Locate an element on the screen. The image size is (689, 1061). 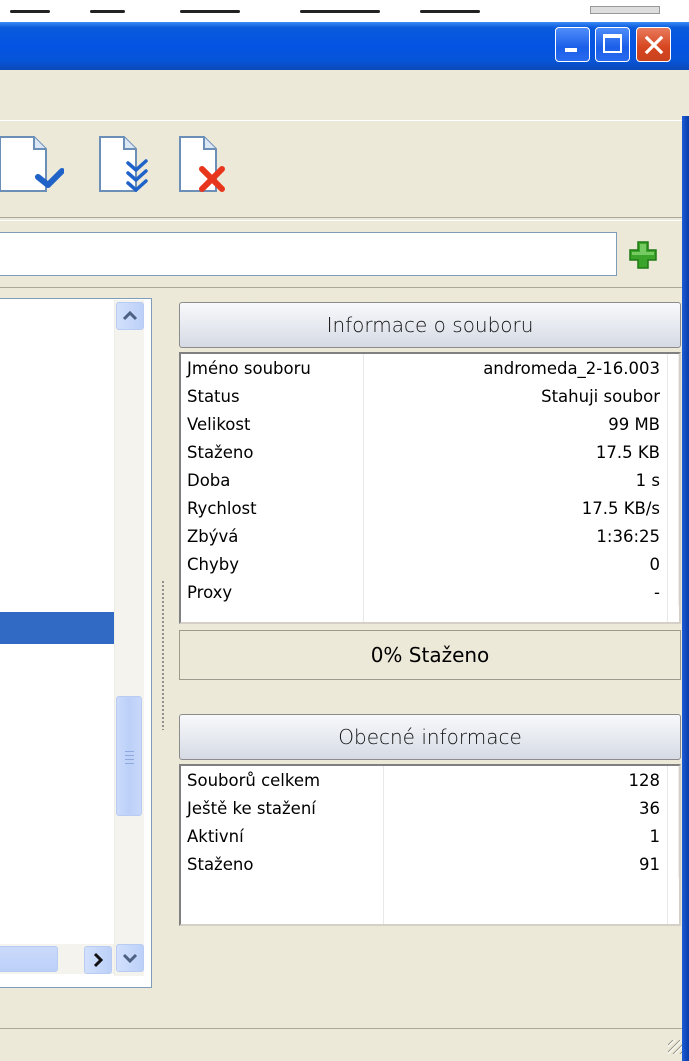
url-input is located at coordinates (308, 254).